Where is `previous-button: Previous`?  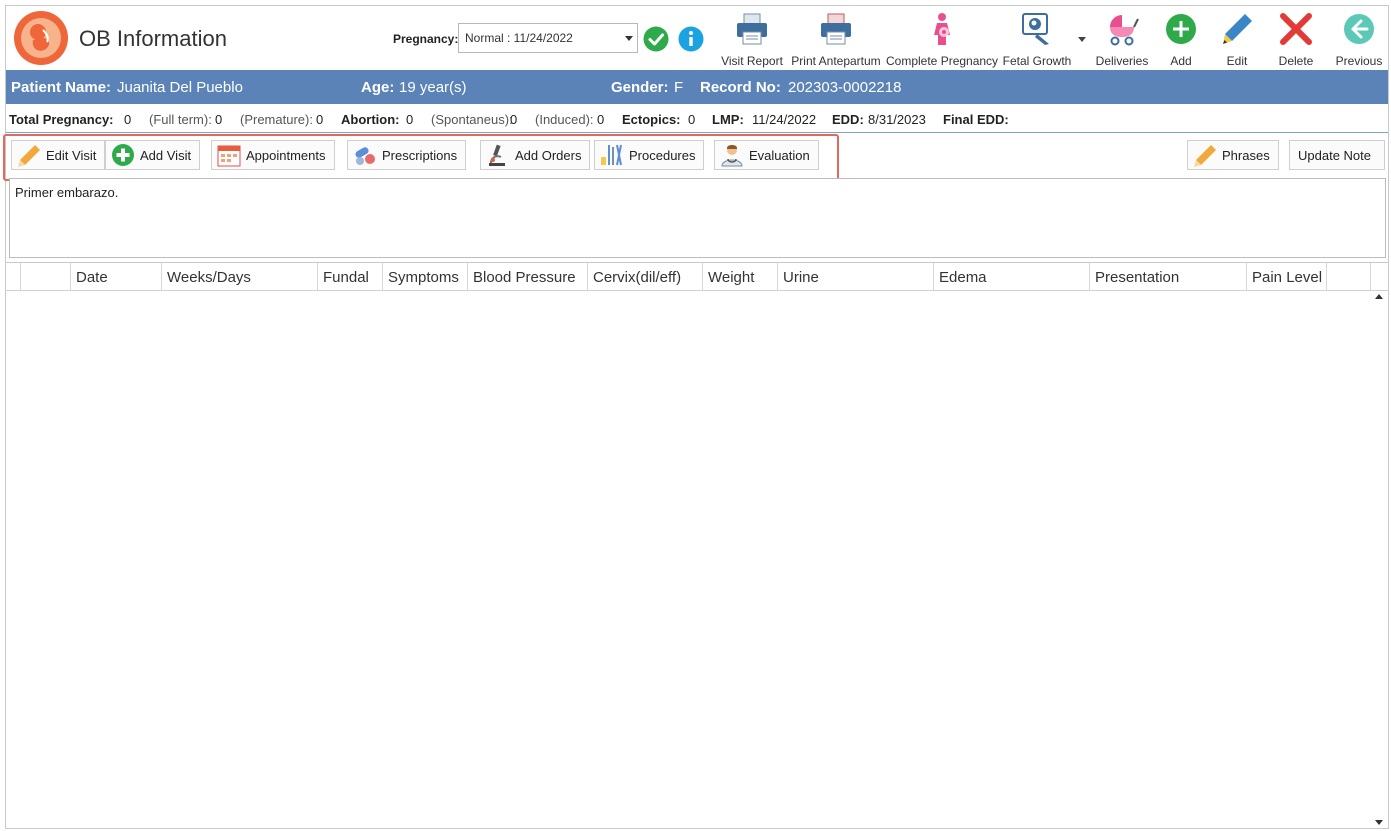
previous-button: Previous is located at coordinates (1359, 38).